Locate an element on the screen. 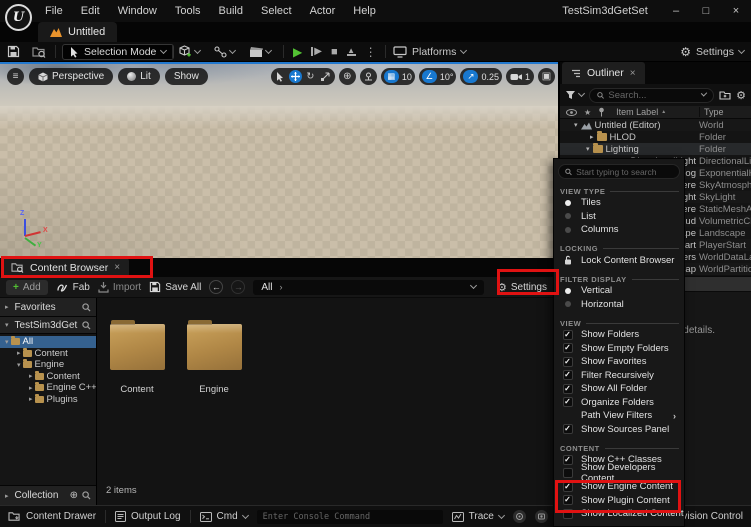 The image size is (751, 527). menu-item: ✓ Lock Content Browser › is located at coordinates (619, 261).